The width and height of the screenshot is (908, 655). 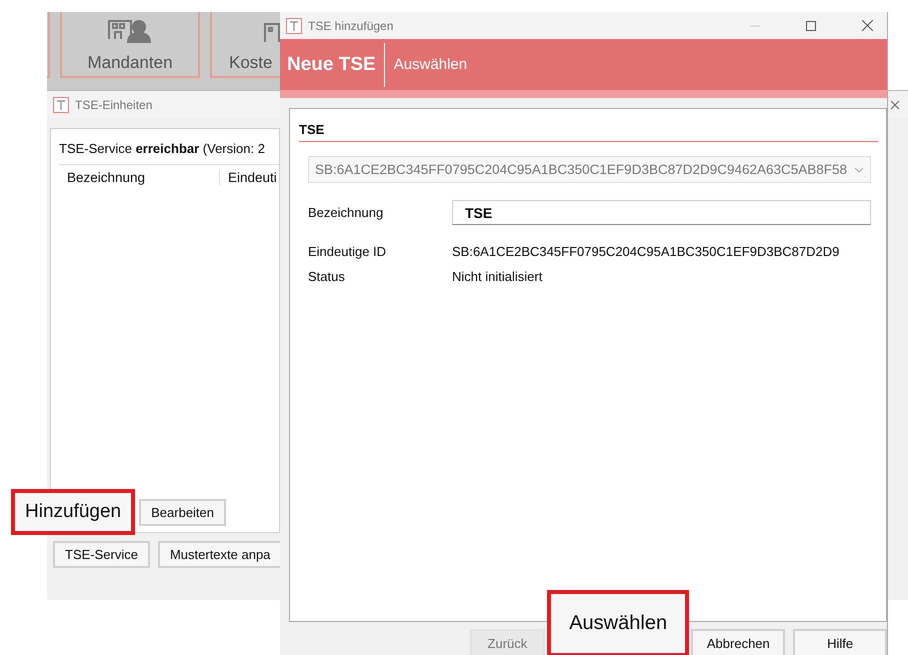 What do you see at coordinates (130, 45) in the screenshot?
I see `tile-button: Mandanten` at bounding box center [130, 45].